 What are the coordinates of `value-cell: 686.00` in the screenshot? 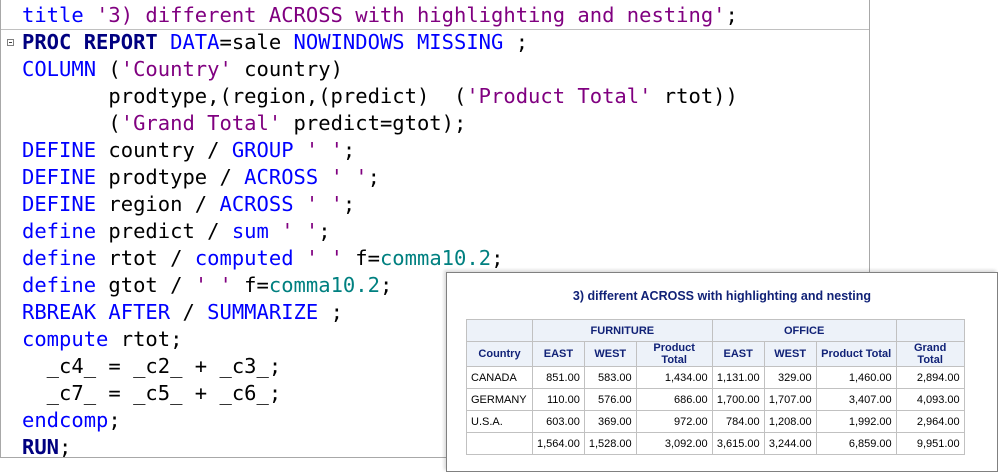 It's located at (674, 399).